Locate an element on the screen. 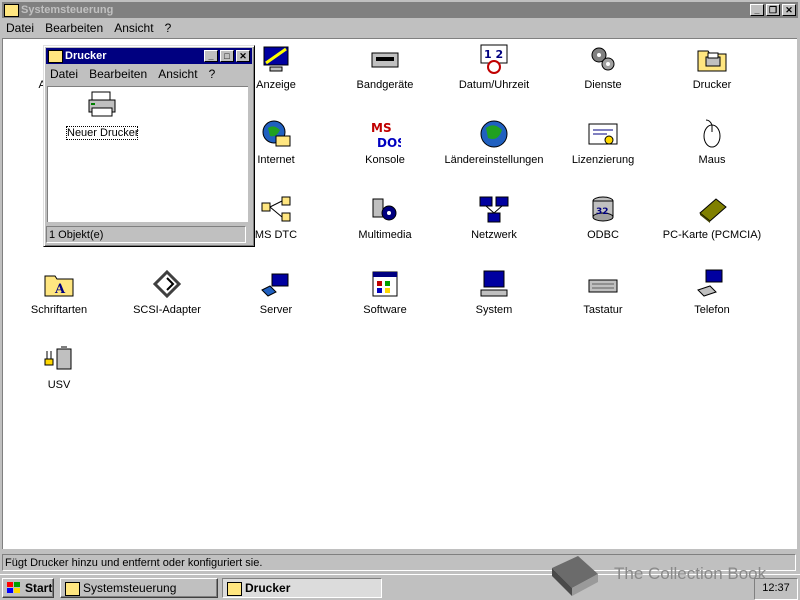 The image size is (800, 600). start-button: Start is located at coordinates (28, 588).